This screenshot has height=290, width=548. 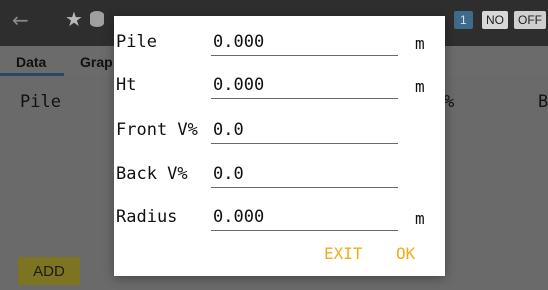 What do you see at coordinates (304, 217) in the screenshot?
I see `radius-input` at bounding box center [304, 217].